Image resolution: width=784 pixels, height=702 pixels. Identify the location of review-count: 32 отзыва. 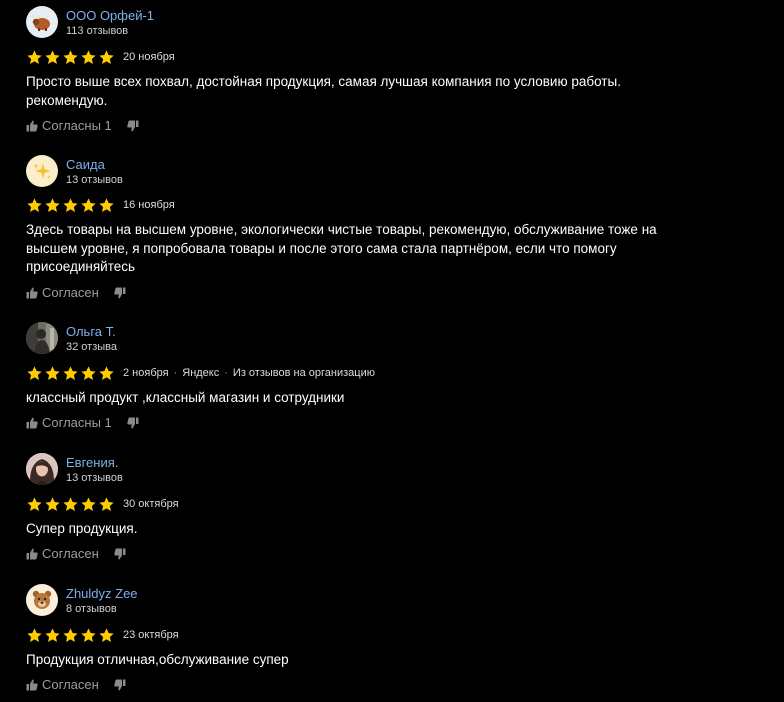
(91, 347).